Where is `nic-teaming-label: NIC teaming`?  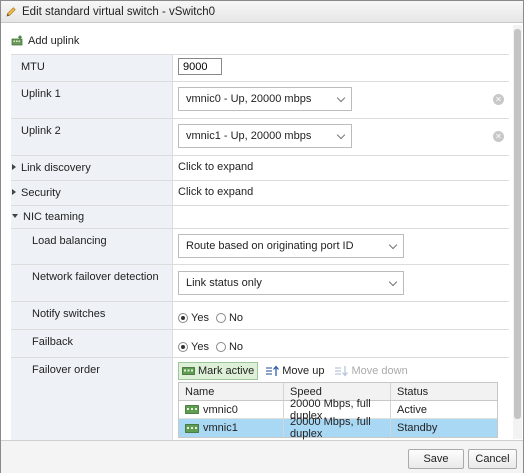
nic-teaming-label: NIC teaming is located at coordinates (54, 217).